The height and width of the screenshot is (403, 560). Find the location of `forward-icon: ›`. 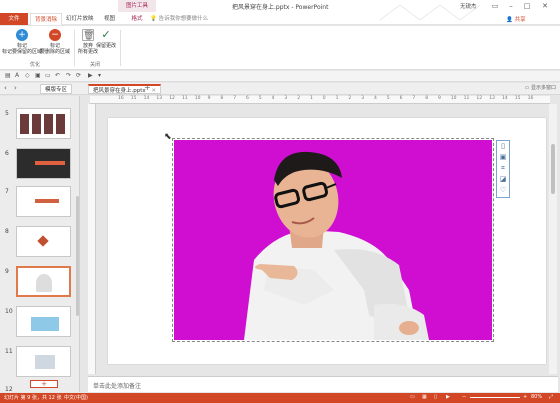

forward-icon: › is located at coordinates (15, 88).